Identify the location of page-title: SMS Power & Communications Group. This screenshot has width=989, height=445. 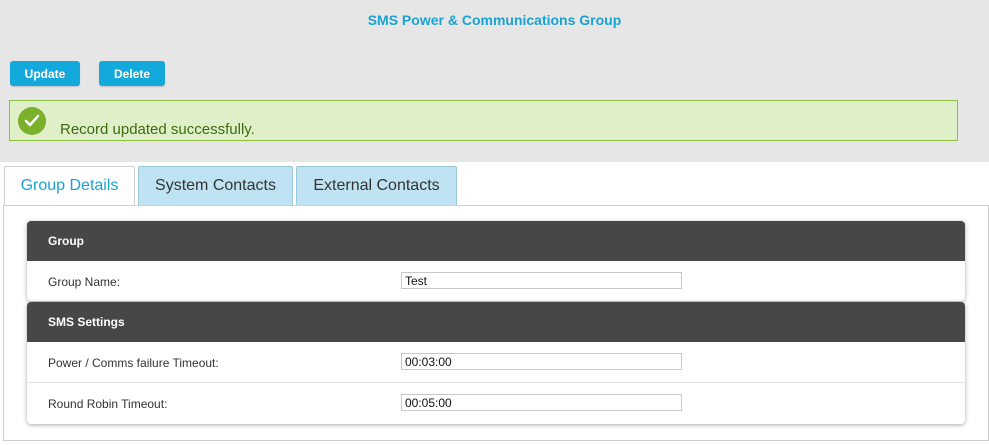
(494, 20).